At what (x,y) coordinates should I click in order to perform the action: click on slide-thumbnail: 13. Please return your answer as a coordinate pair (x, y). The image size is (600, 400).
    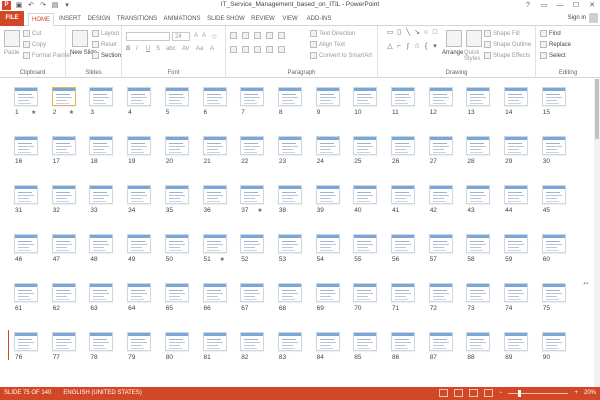
    Looking at the image, I should click on (478, 101).